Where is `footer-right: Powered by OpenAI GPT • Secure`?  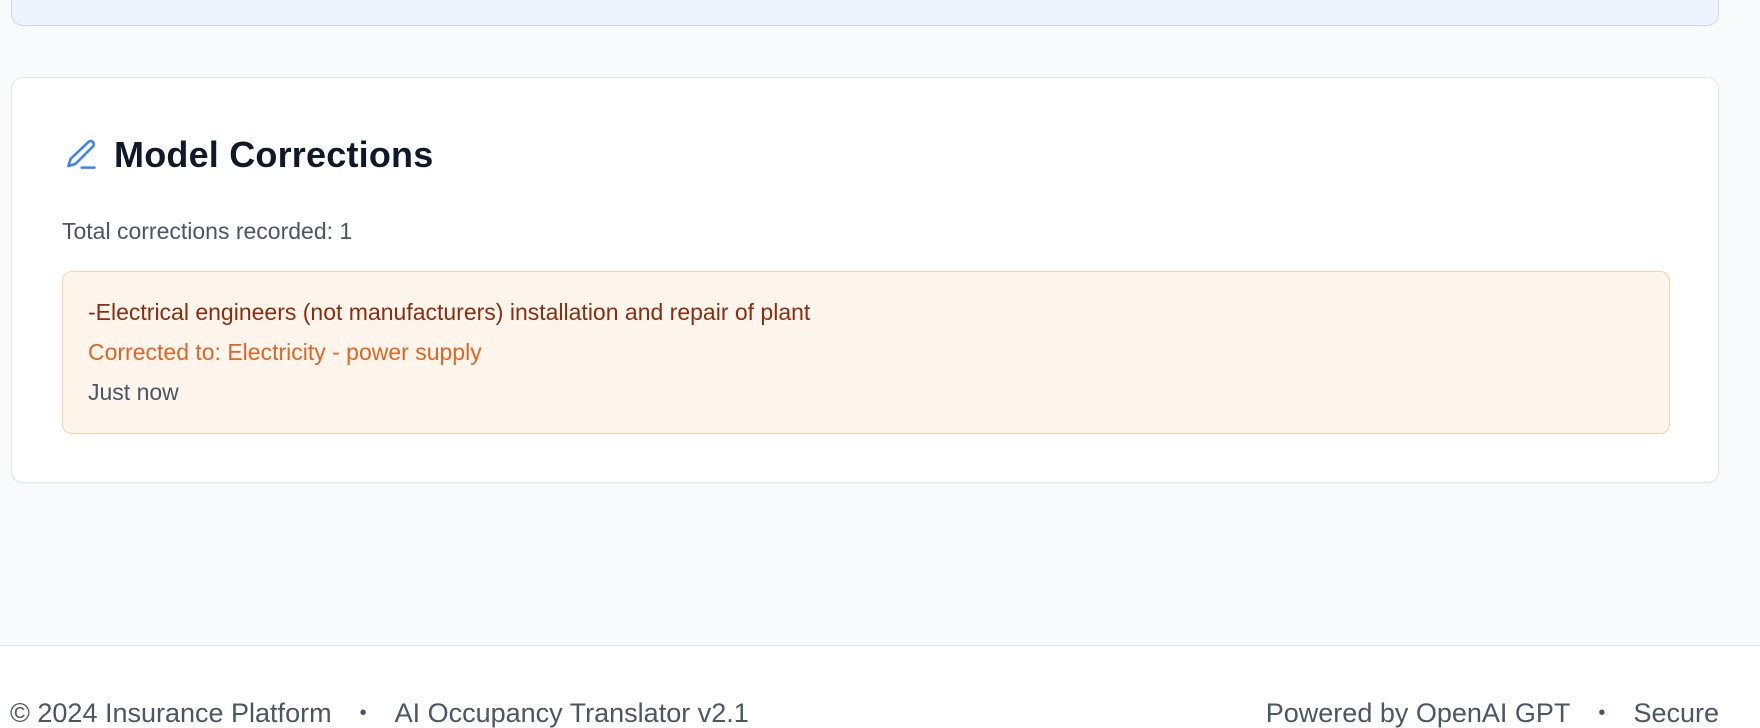 footer-right: Powered by OpenAI GPT • Secure is located at coordinates (1492, 713).